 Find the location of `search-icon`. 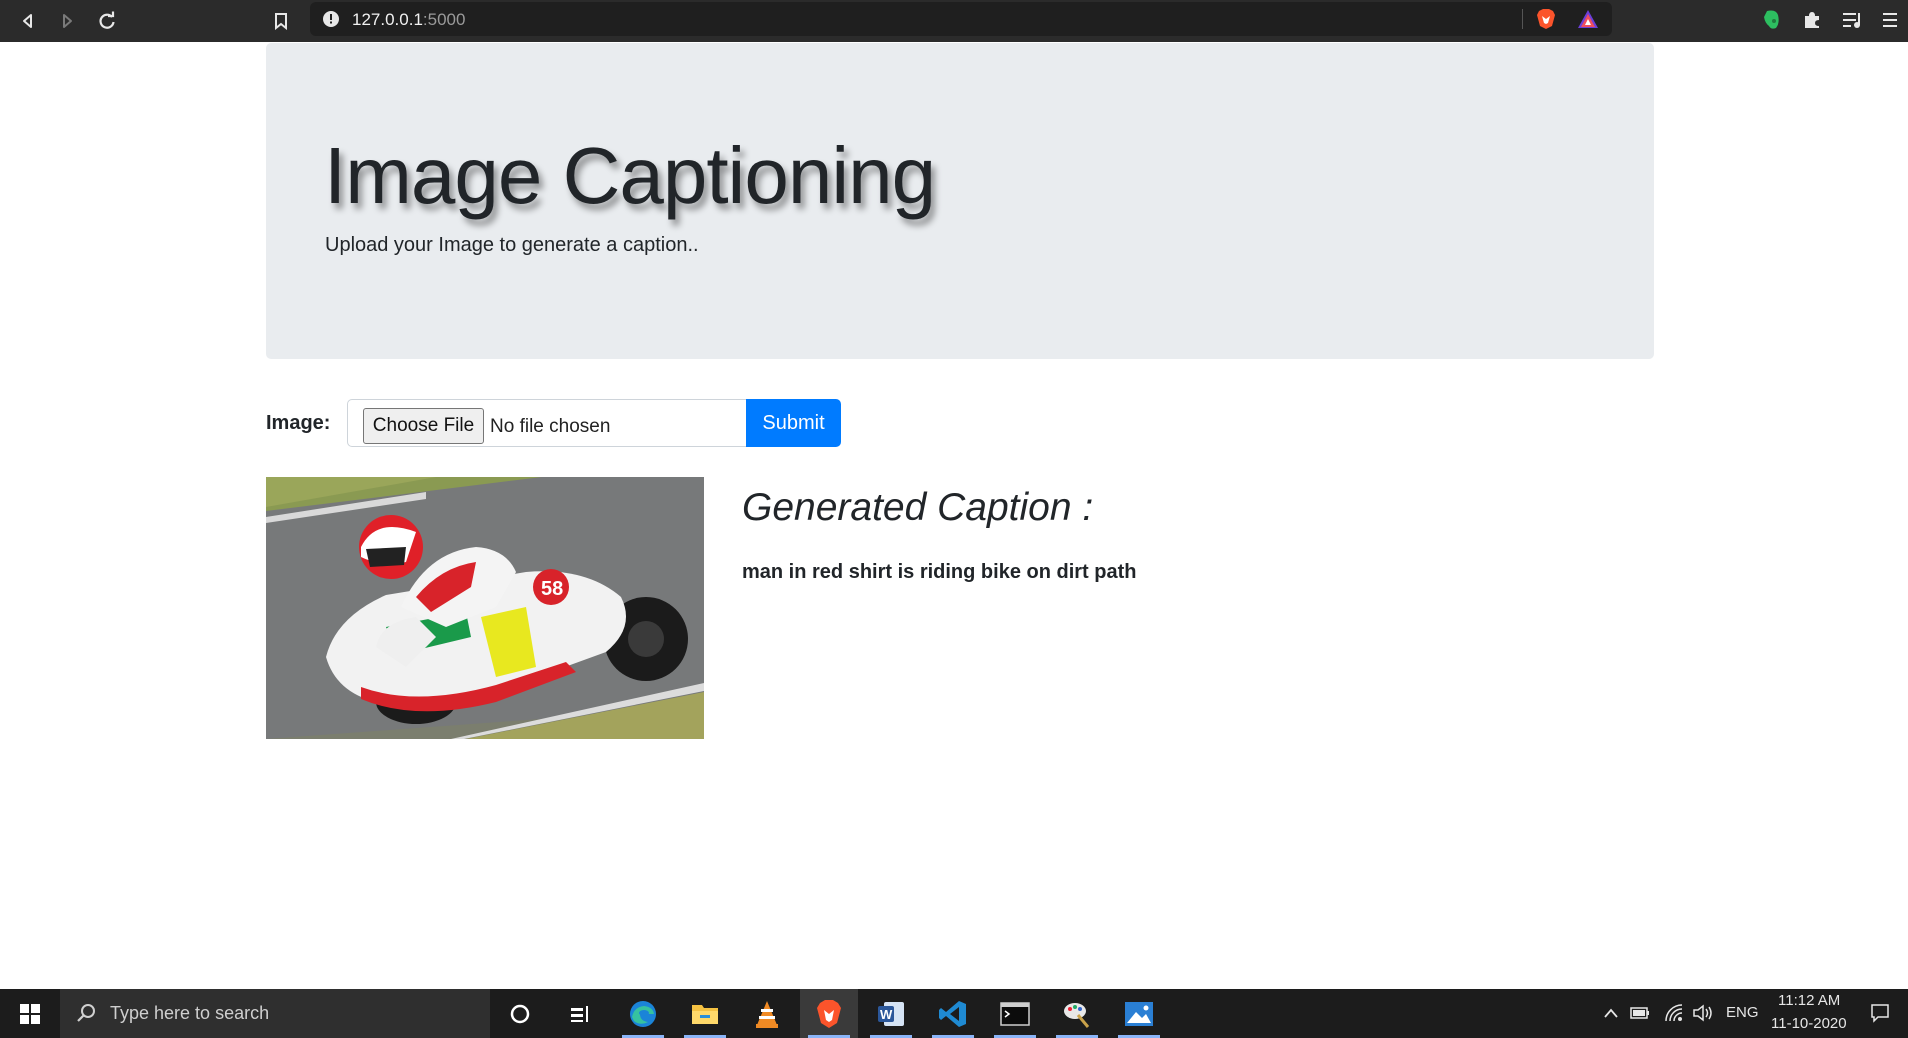

search-icon is located at coordinates (86, 1013).